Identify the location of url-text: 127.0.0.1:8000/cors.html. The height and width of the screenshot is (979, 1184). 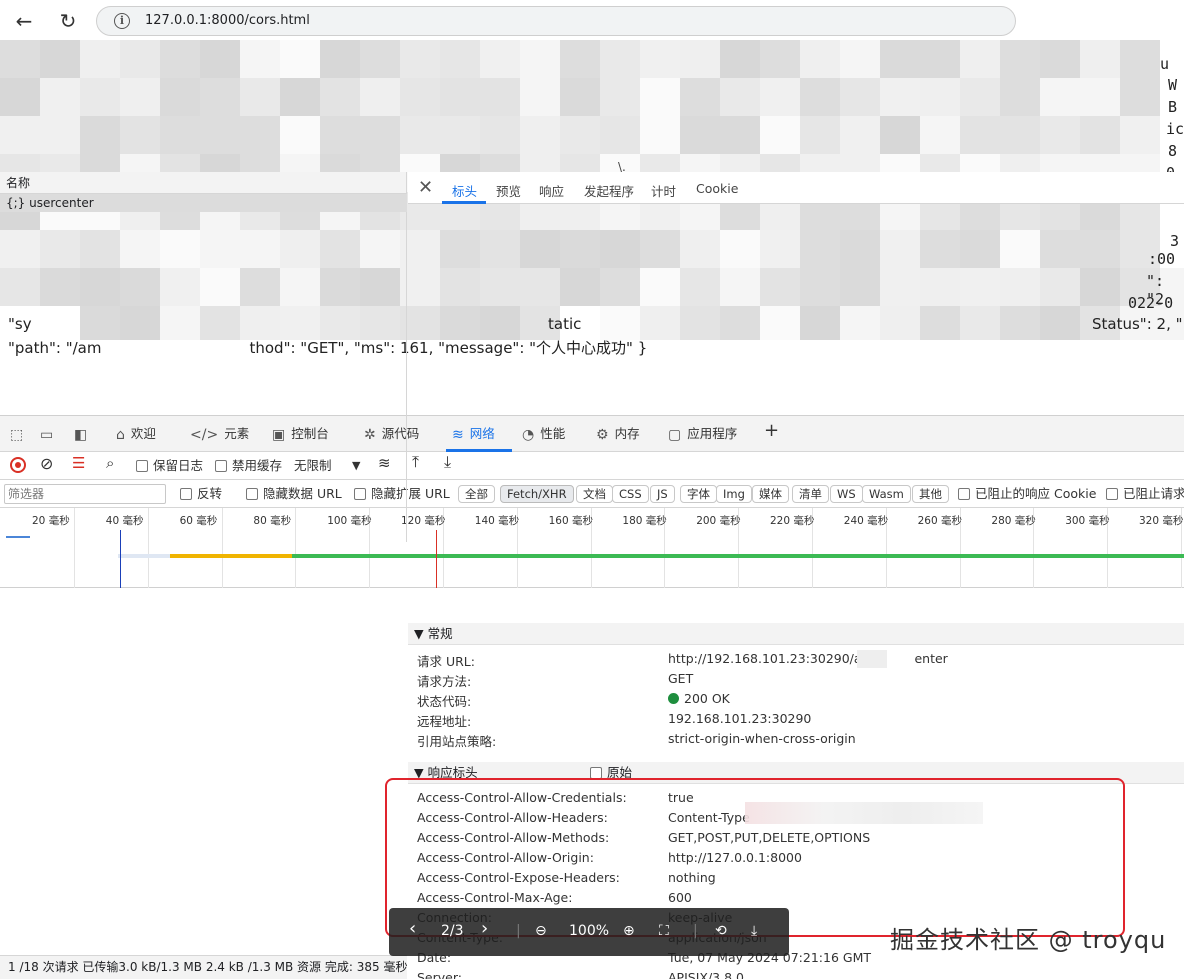
(227, 21).